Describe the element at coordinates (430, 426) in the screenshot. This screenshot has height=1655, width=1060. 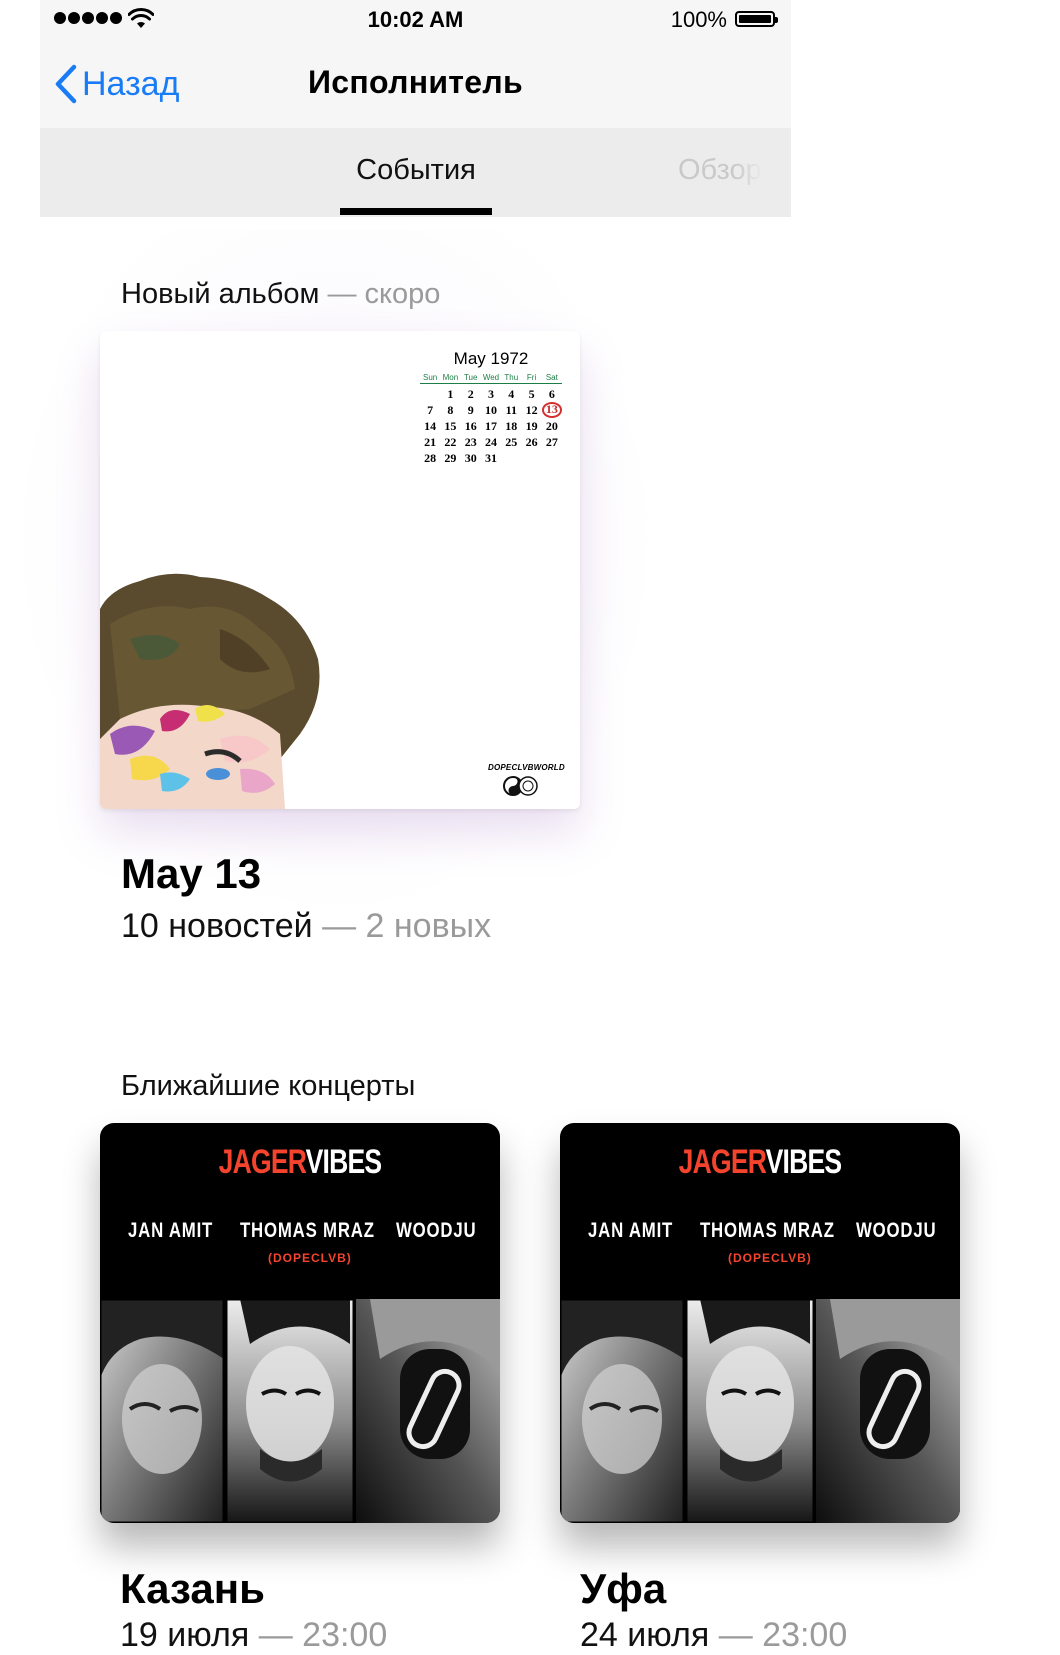
I see `calendar-day: 14` at that location.